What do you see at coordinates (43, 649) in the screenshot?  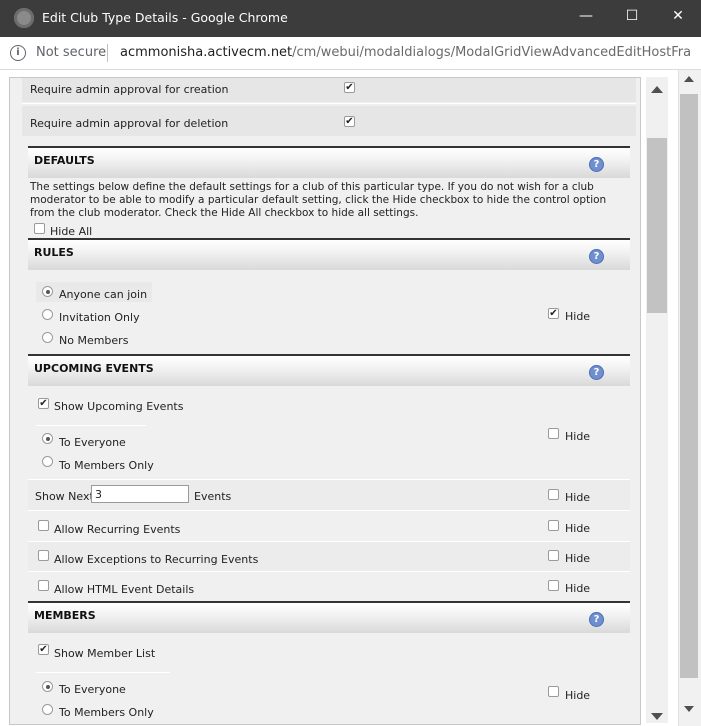 I see `show-member-list-checkbox: ✔` at bounding box center [43, 649].